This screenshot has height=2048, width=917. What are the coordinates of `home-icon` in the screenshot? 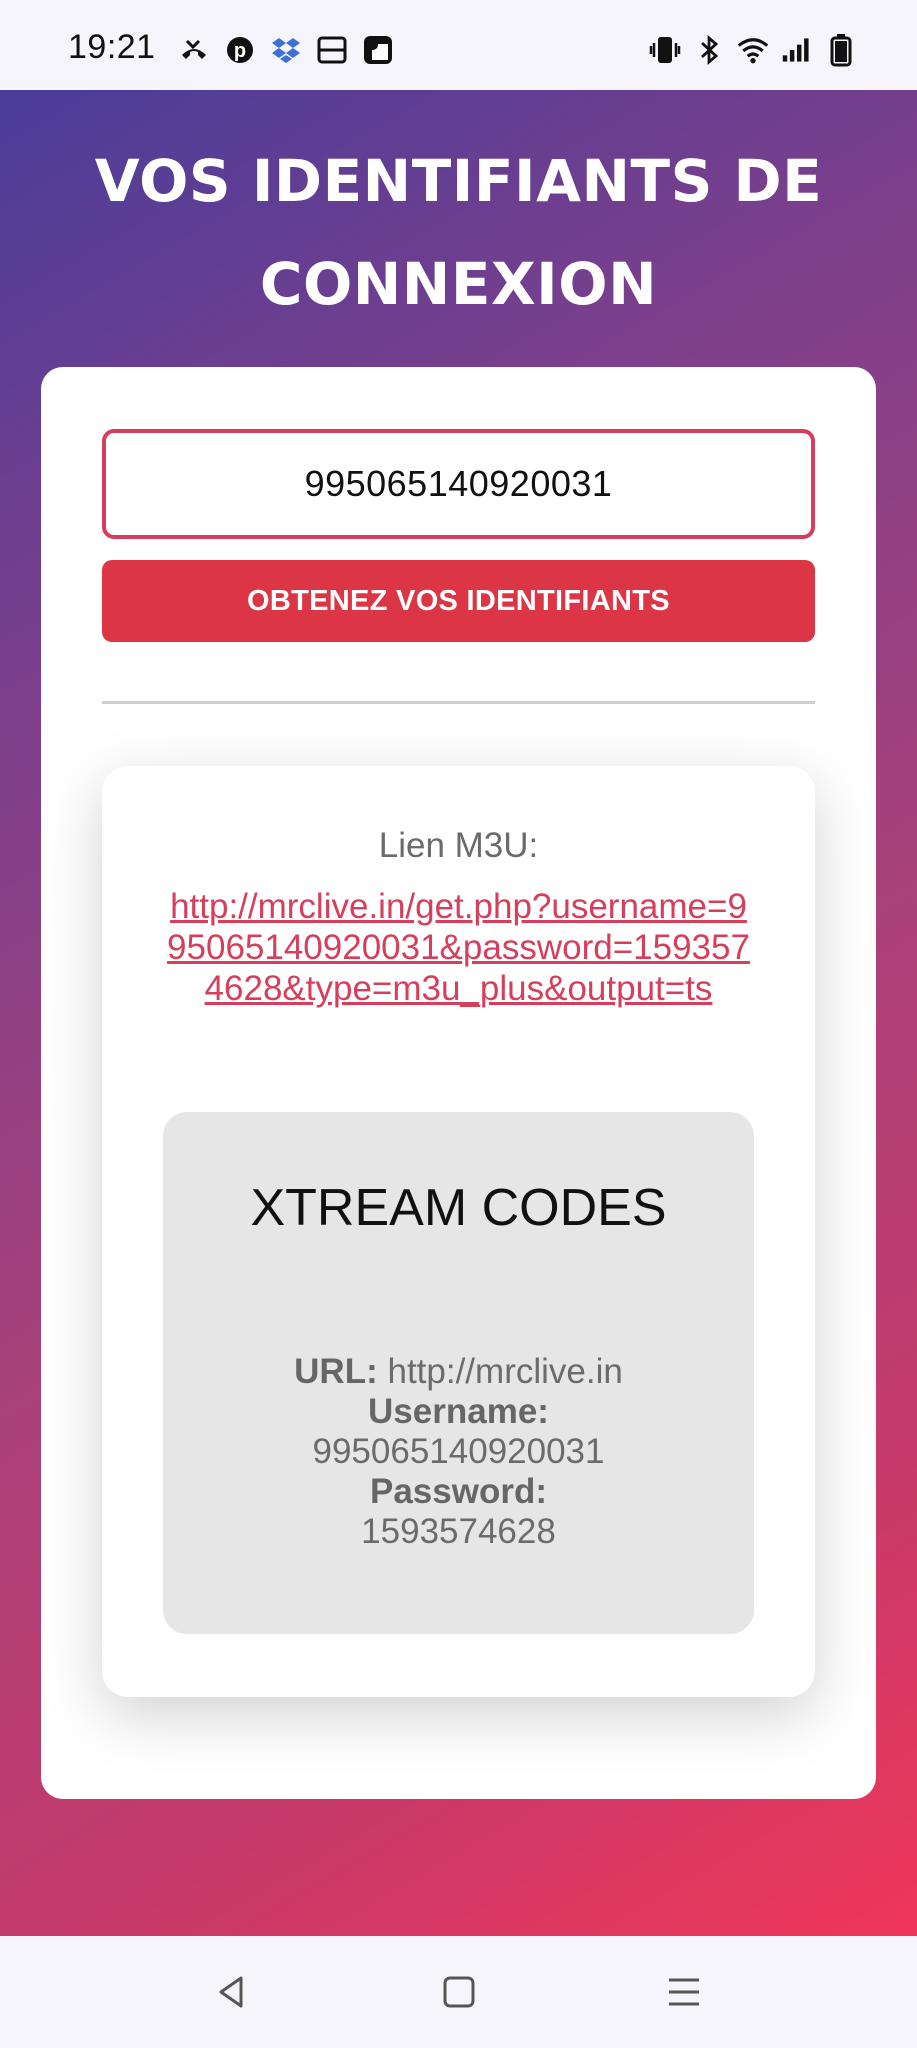 It's located at (459, 1992).